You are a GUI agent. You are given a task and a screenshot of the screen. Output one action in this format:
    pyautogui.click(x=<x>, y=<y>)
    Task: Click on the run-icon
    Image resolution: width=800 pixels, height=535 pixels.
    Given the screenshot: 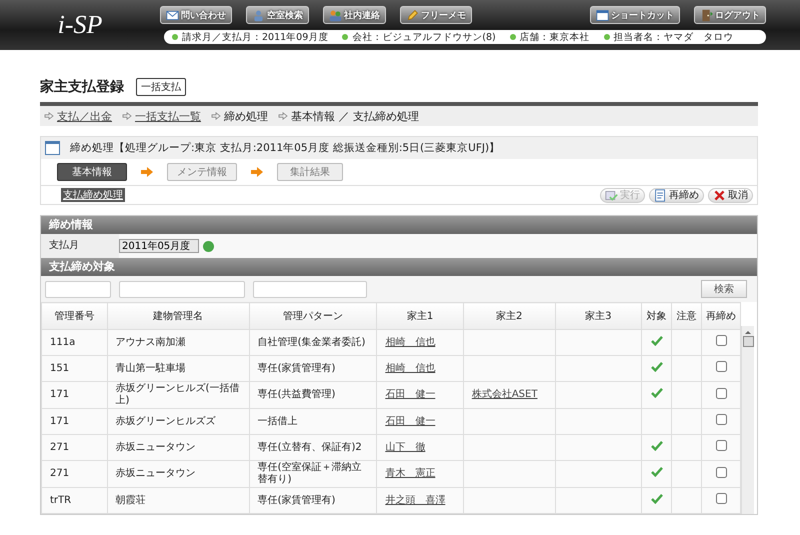 What is the action you would take?
    pyautogui.click(x=611, y=195)
    